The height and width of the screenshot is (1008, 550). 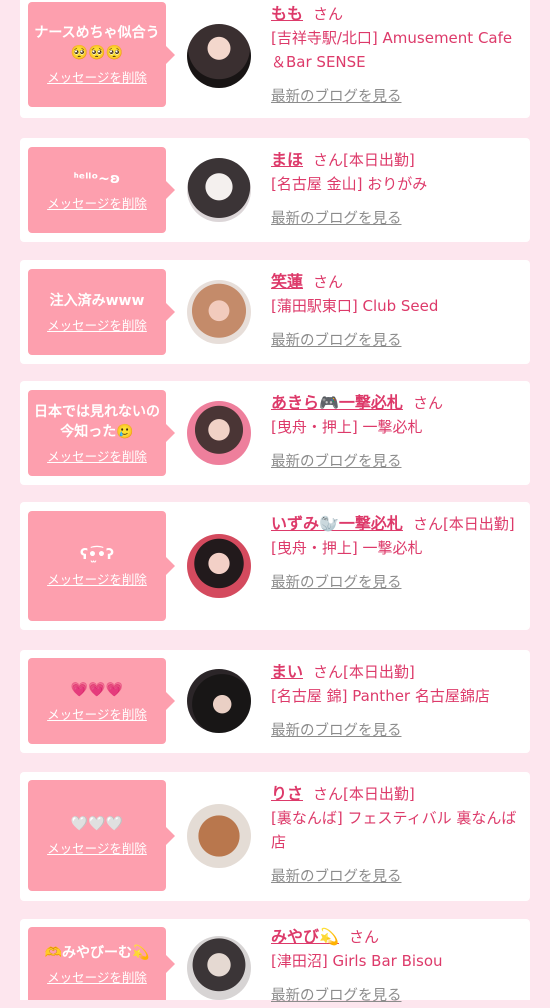 I want to click on cast-info: あきら🎮一撃必札 さん [曳舟・押上] 一撃必札 最新のブログを見る, so click(x=395, y=432).